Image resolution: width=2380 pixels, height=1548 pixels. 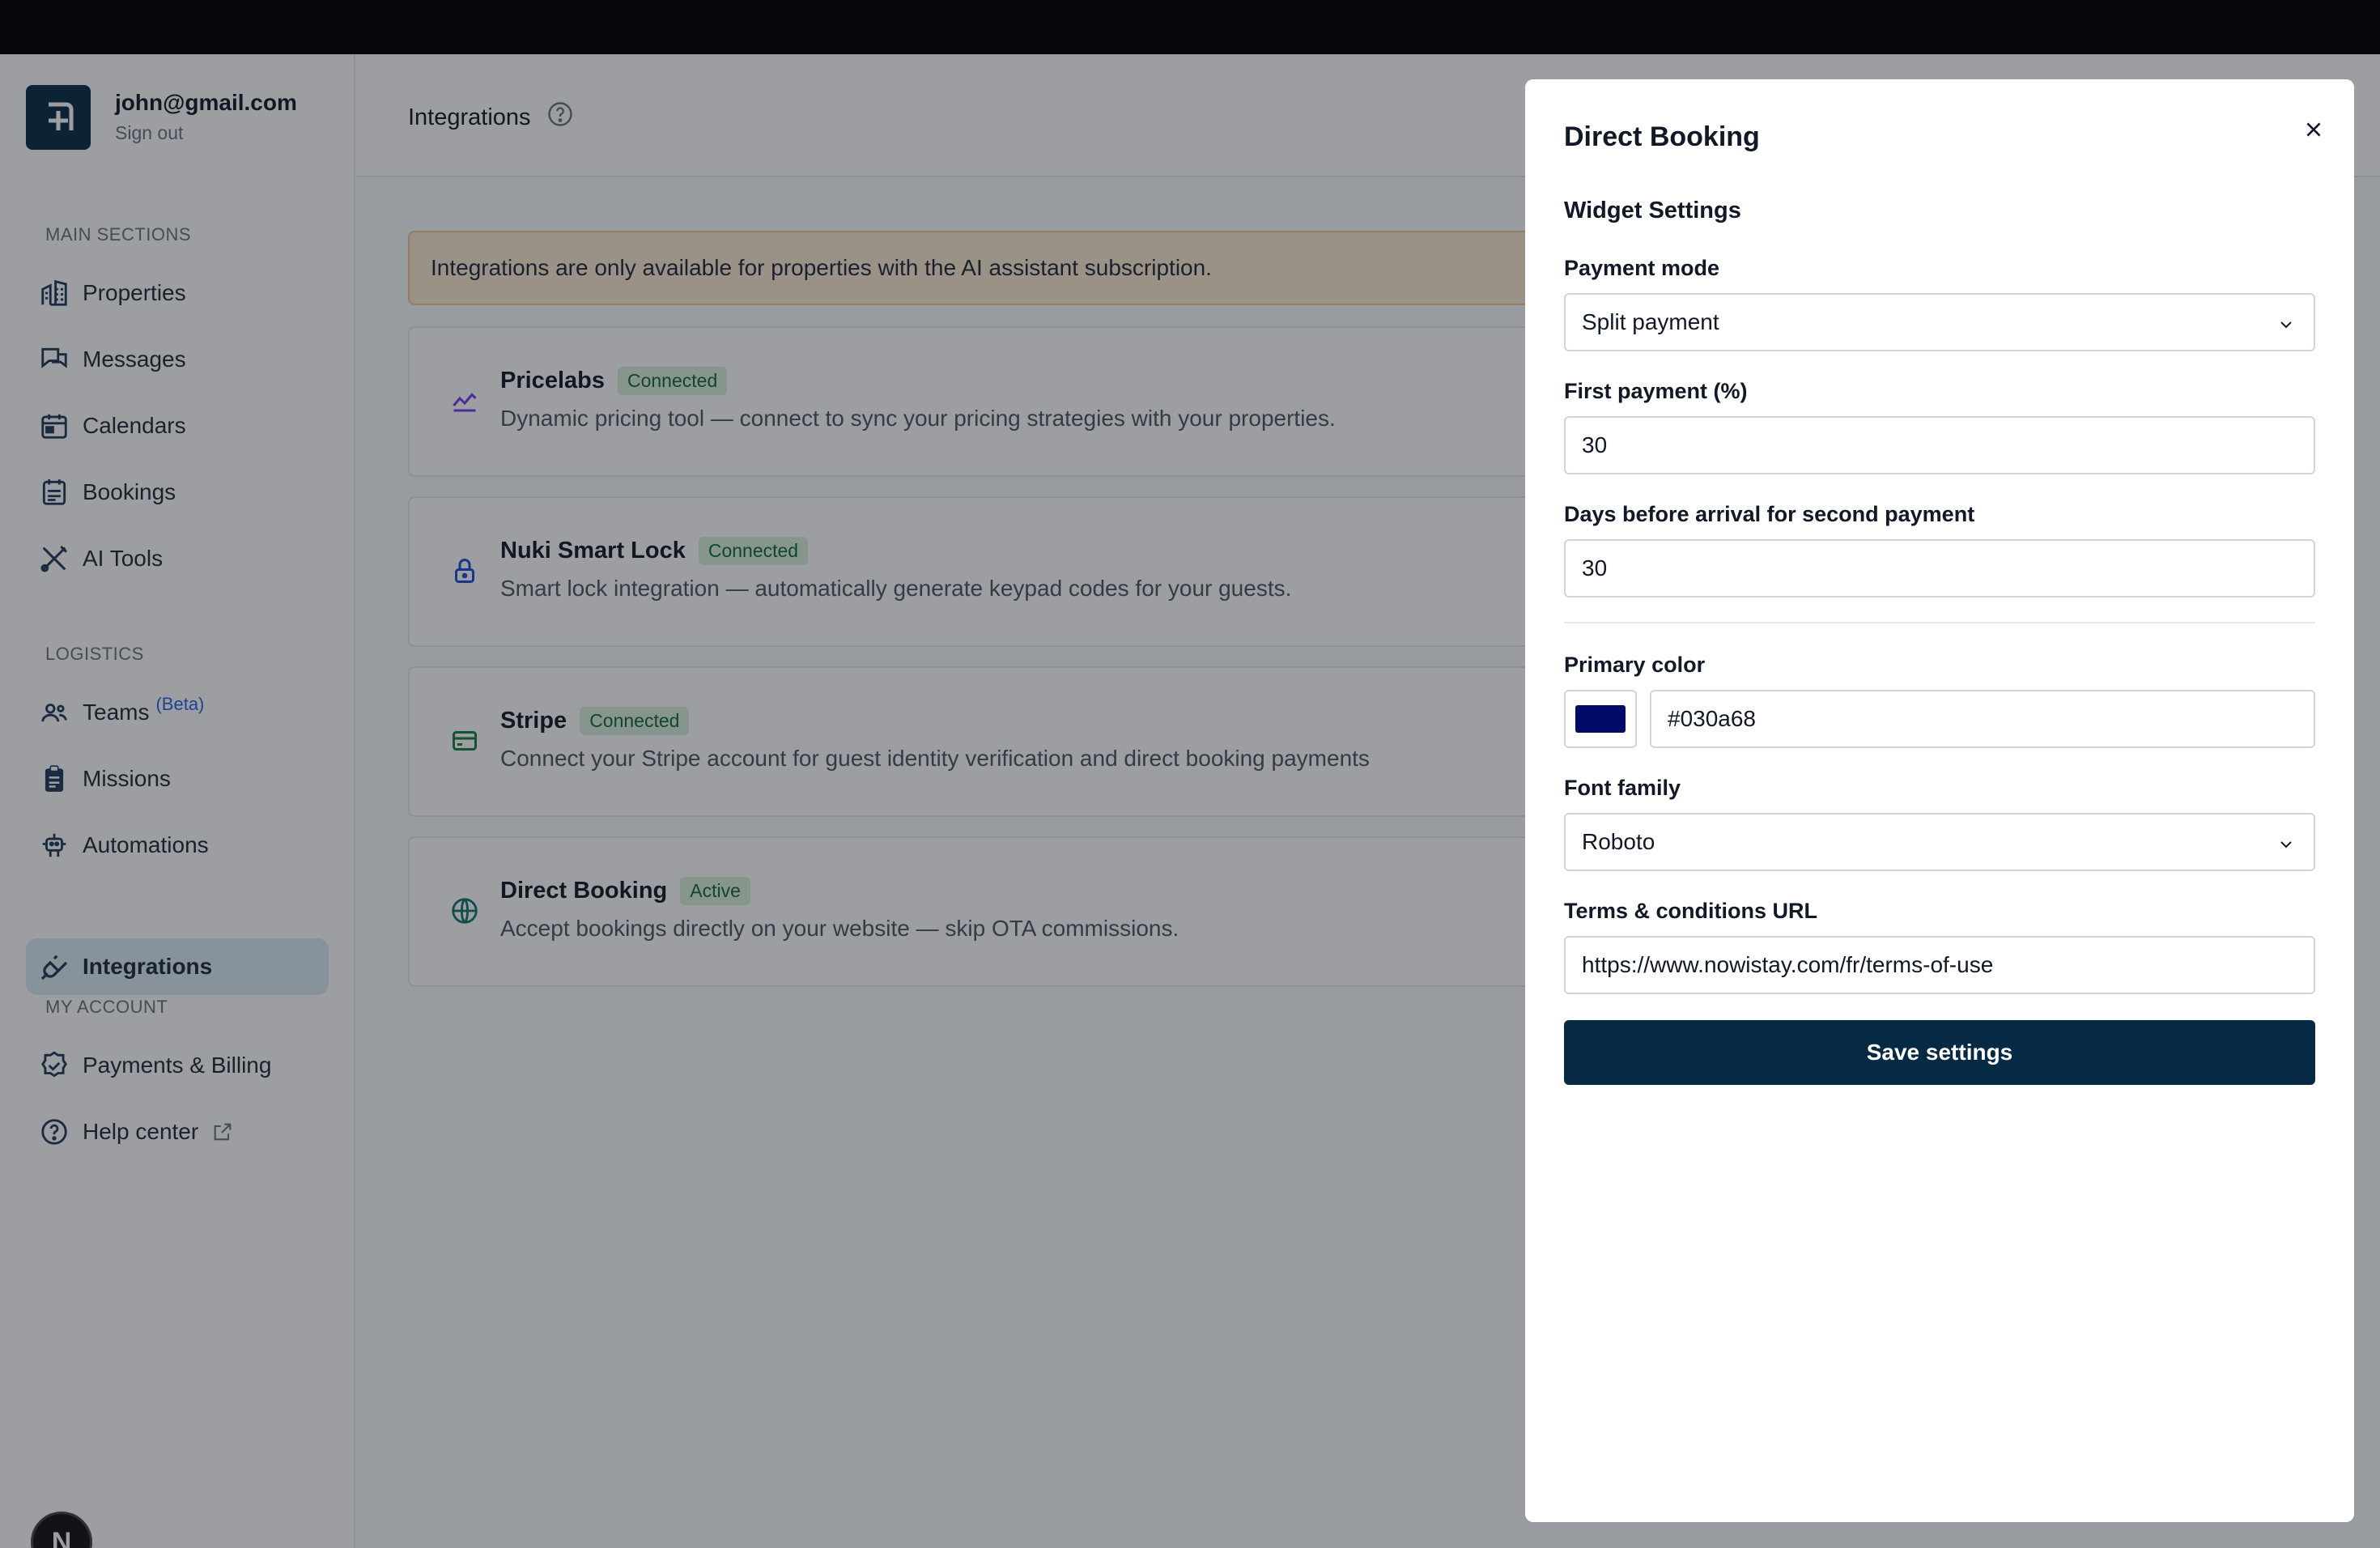 I want to click on color-picker, so click(x=1601, y=719).